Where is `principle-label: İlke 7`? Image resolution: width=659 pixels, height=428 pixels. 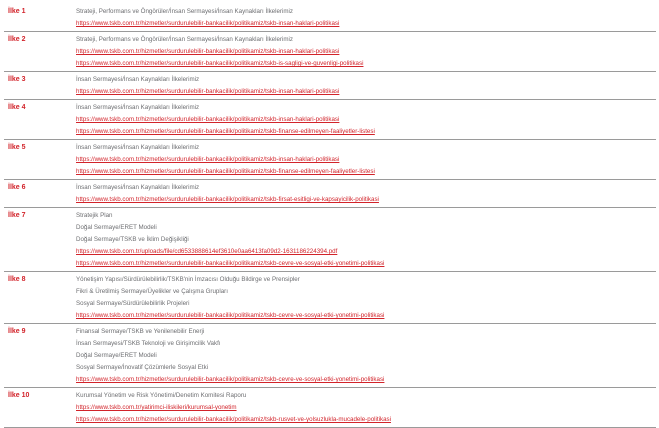
principle-label: İlke 7 is located at coordinates (17, 215).